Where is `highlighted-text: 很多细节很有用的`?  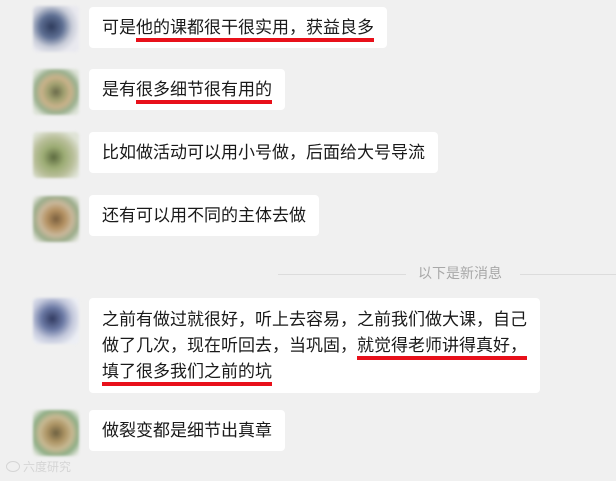 highlighted-text: 很多细节很有用的 is located at coordinates (204, 90).